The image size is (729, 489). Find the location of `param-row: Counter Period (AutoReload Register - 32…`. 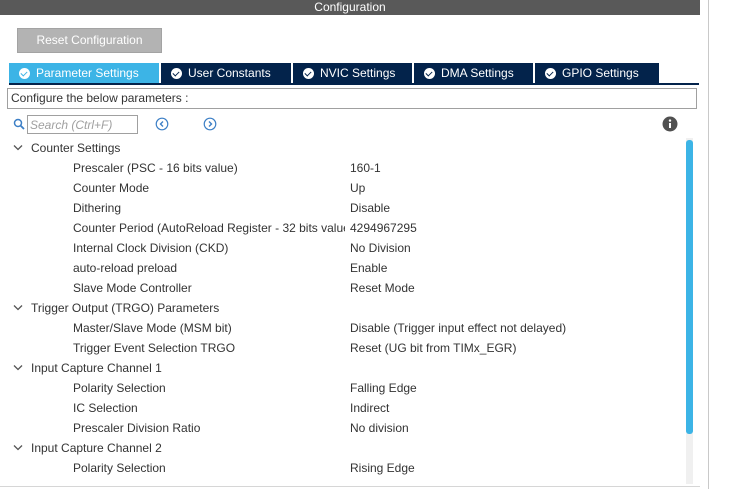

param-row: Counter Period (AutoReload Register - 32… is located at coordinates (342, 228).